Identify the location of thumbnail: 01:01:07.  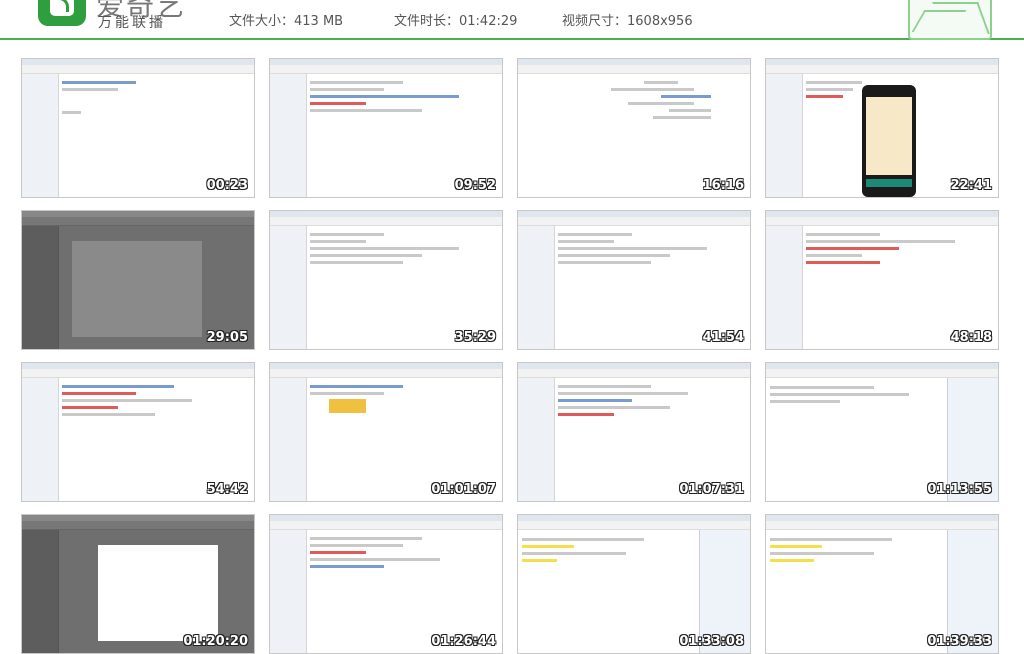
(386, 432).